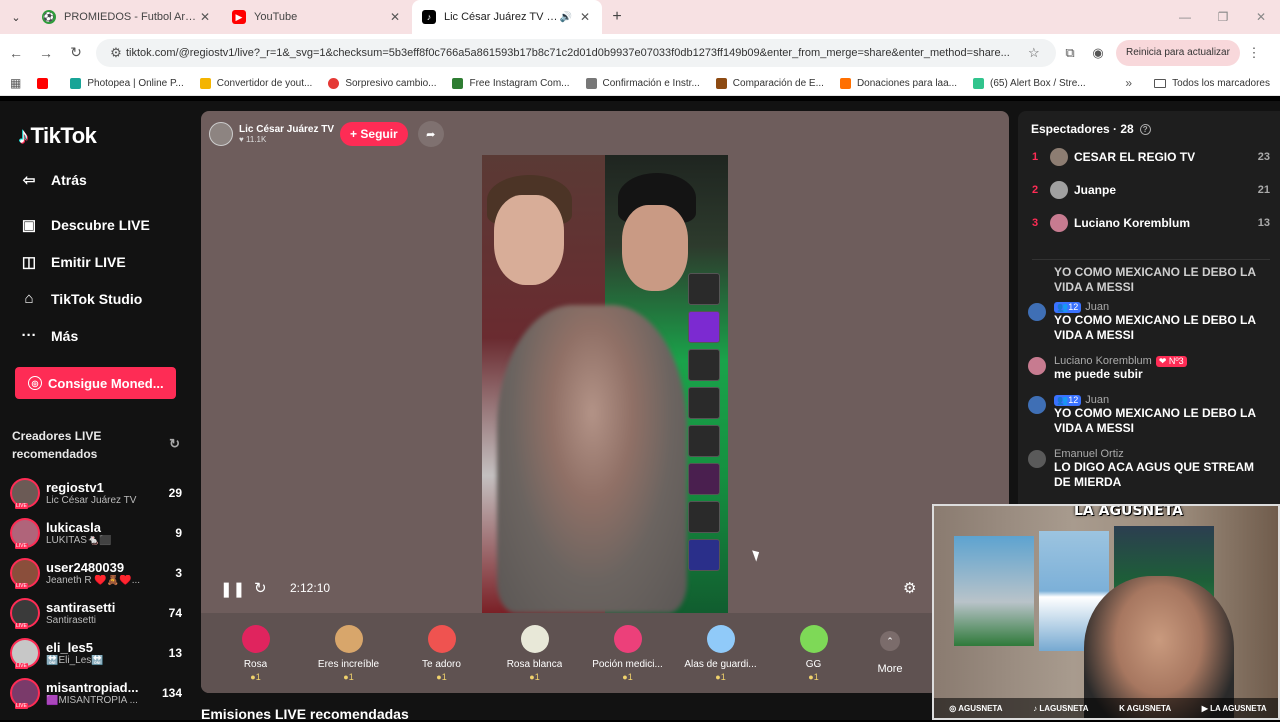 This screenshot has width=1280, height=722. What do you see at coordinates (1145, 708) in the screenshot?
I see `social-handle: K AGUSNETA` at bounding box center [1145, 708].